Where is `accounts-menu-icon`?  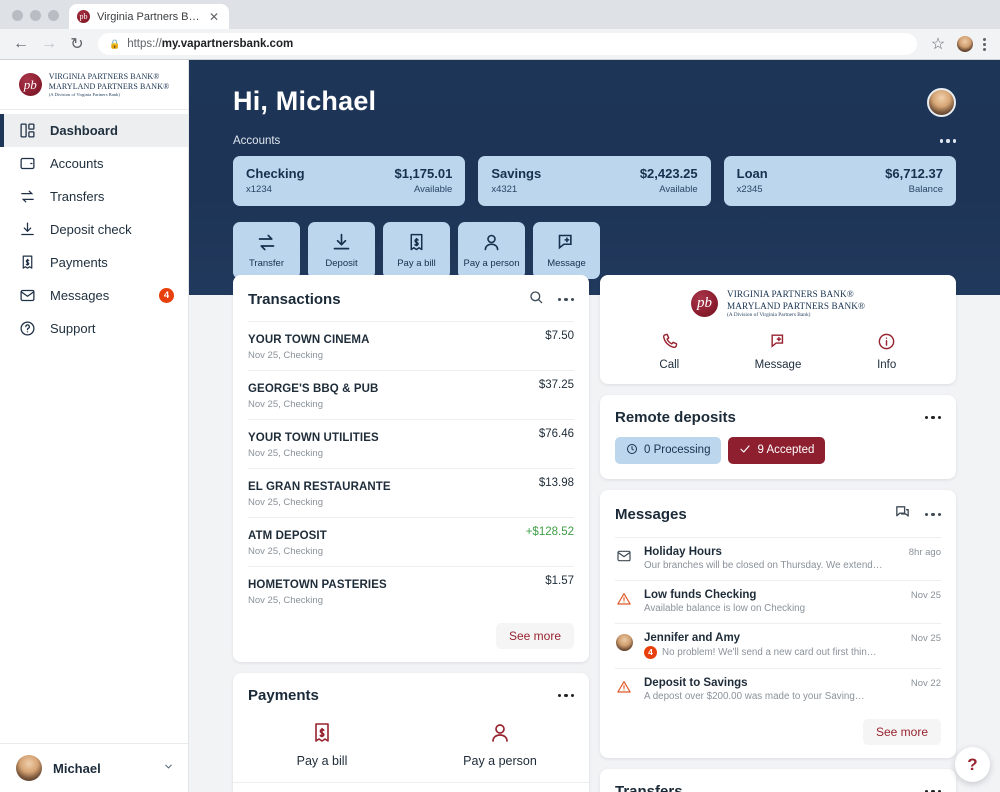 accounts-menu-icon is located at coordinates (947, 141).